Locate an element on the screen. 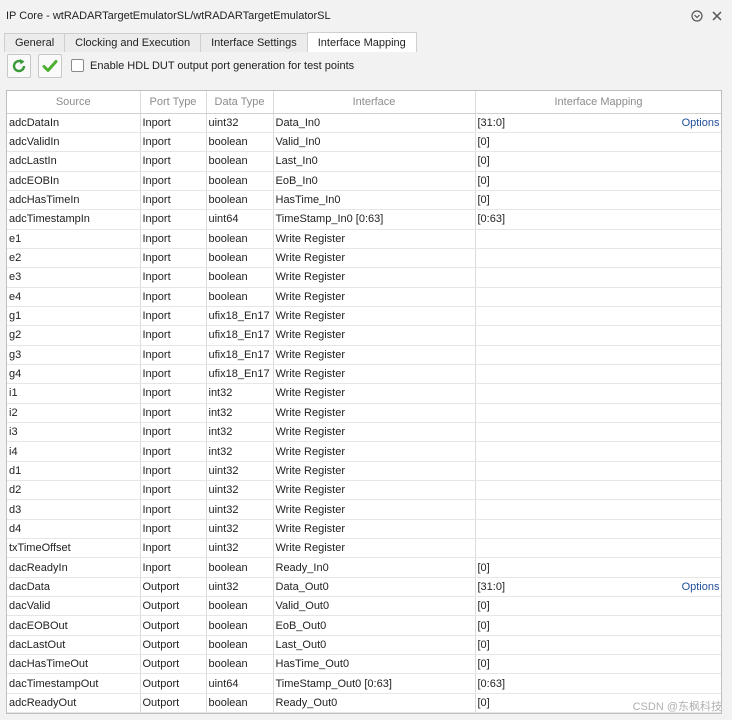  tab-interface-mapping: Interface Mapping is located at coordinates (361, 42).